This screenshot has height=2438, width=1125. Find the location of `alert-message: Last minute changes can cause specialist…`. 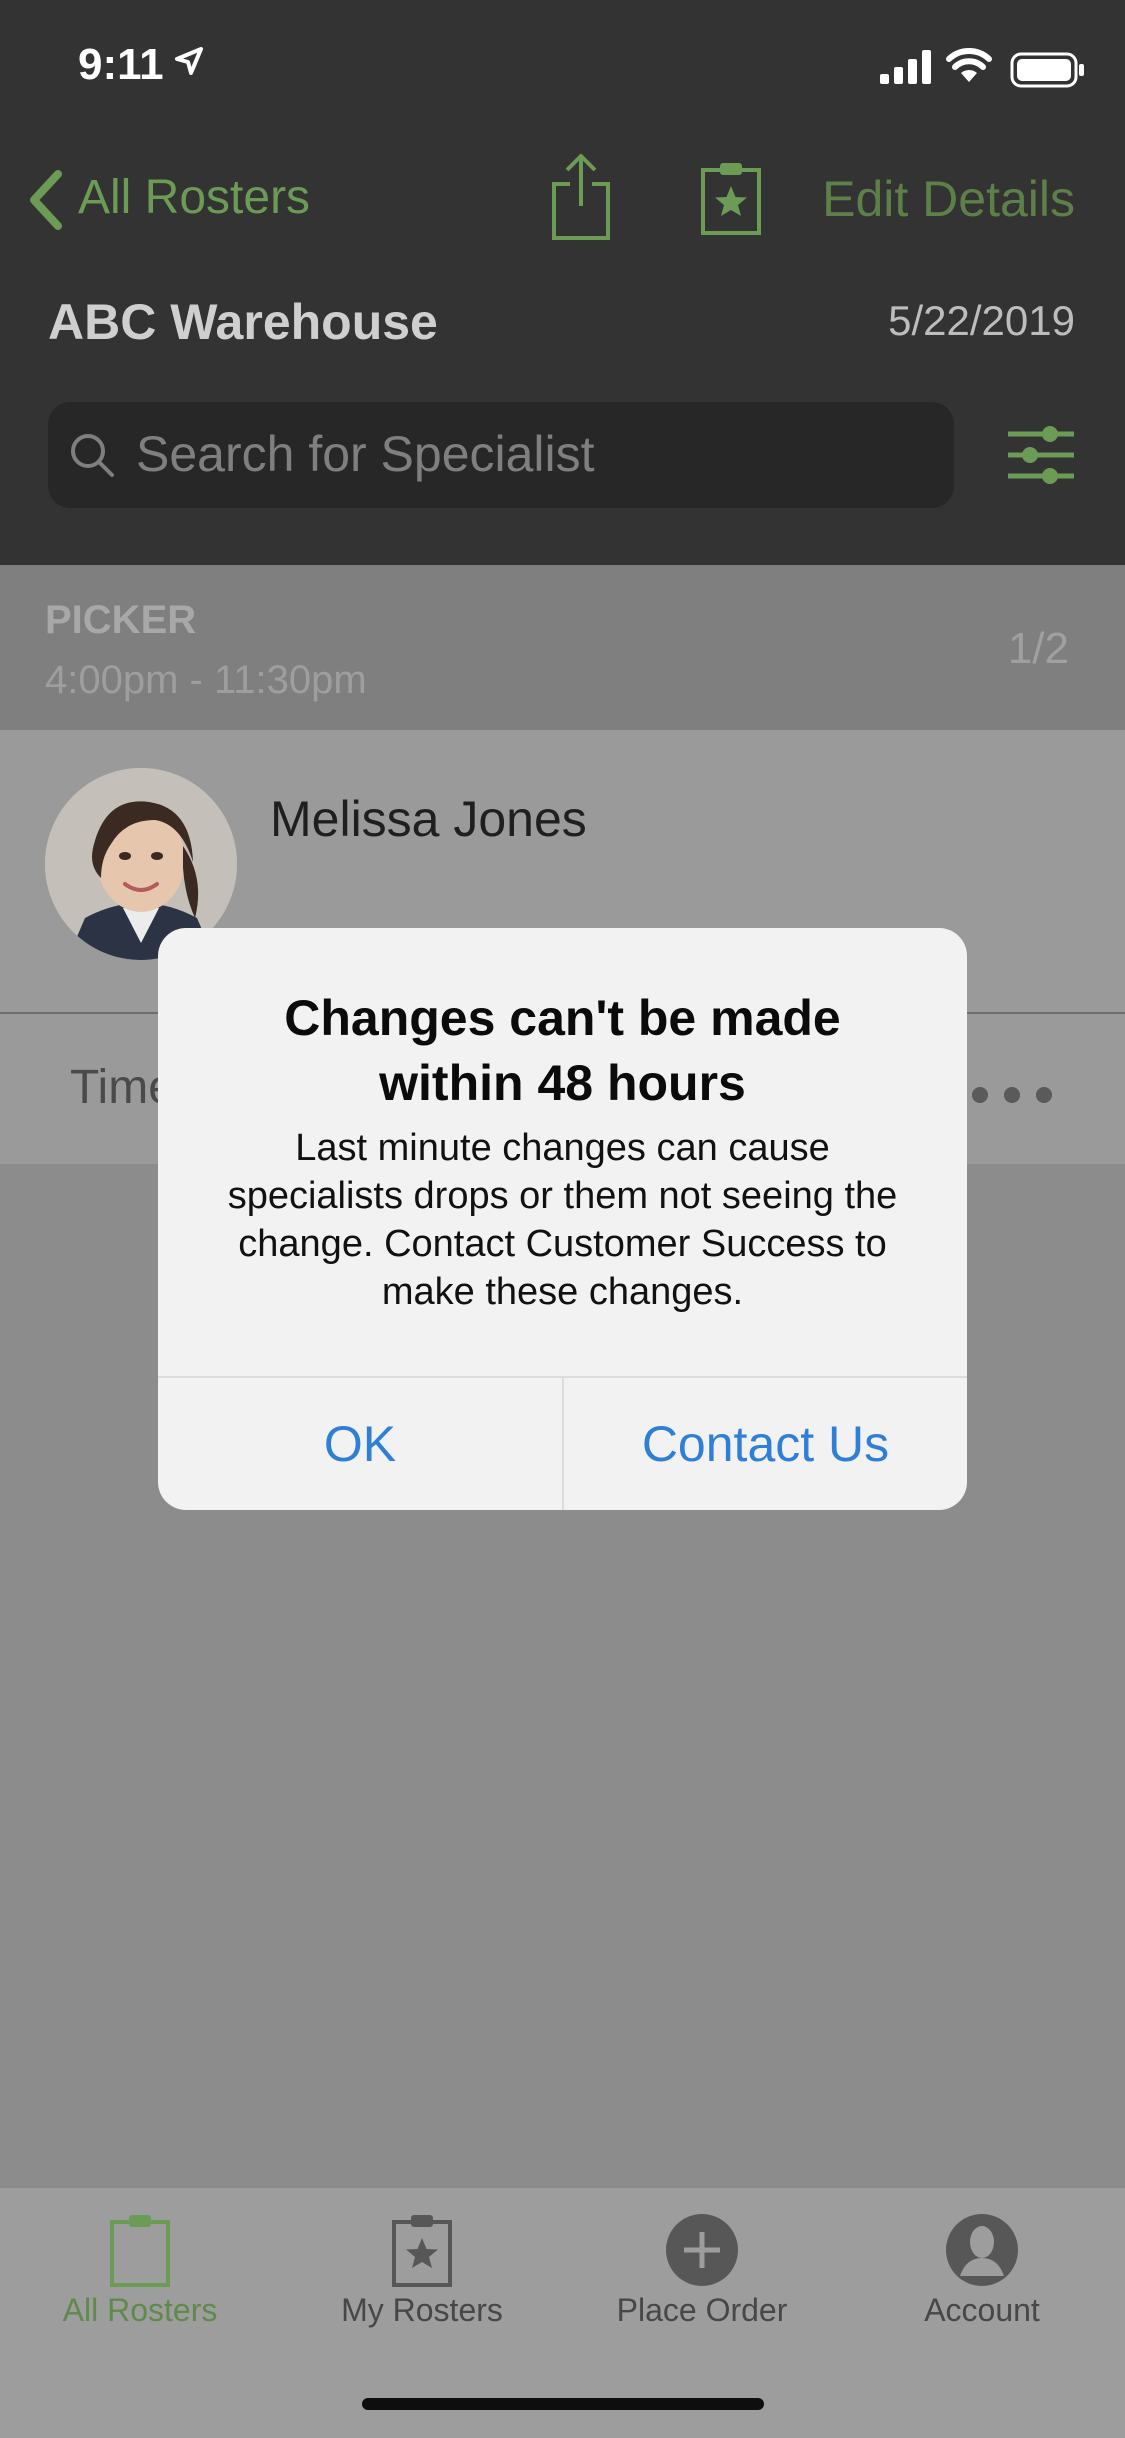

alert-message: Last minute changes can cause specialist… is located at coordinates (562, 1220).